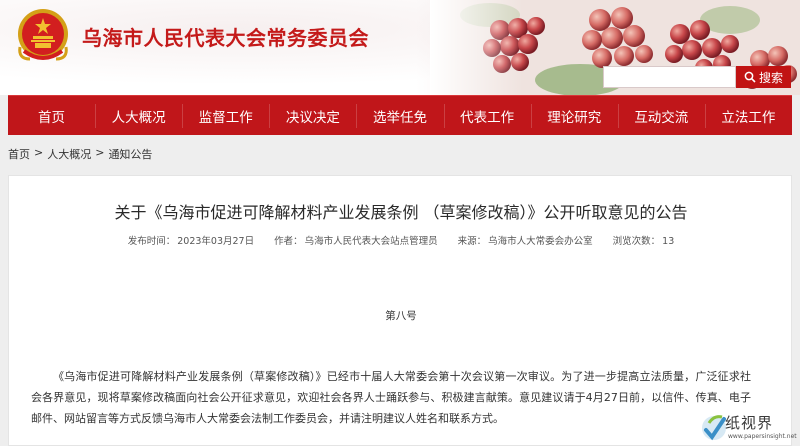 This screenshot has height=446, width=800. Describe the element at coordinates (138, 115) in the screenshot. I see `nav-item-about: 人大概况` at that location.